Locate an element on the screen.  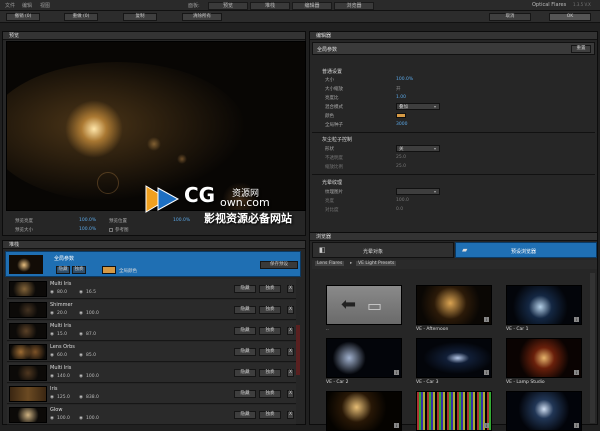
tab-preset-browser: ▰ 预设浏览器 is located at coordinates (526, 250).